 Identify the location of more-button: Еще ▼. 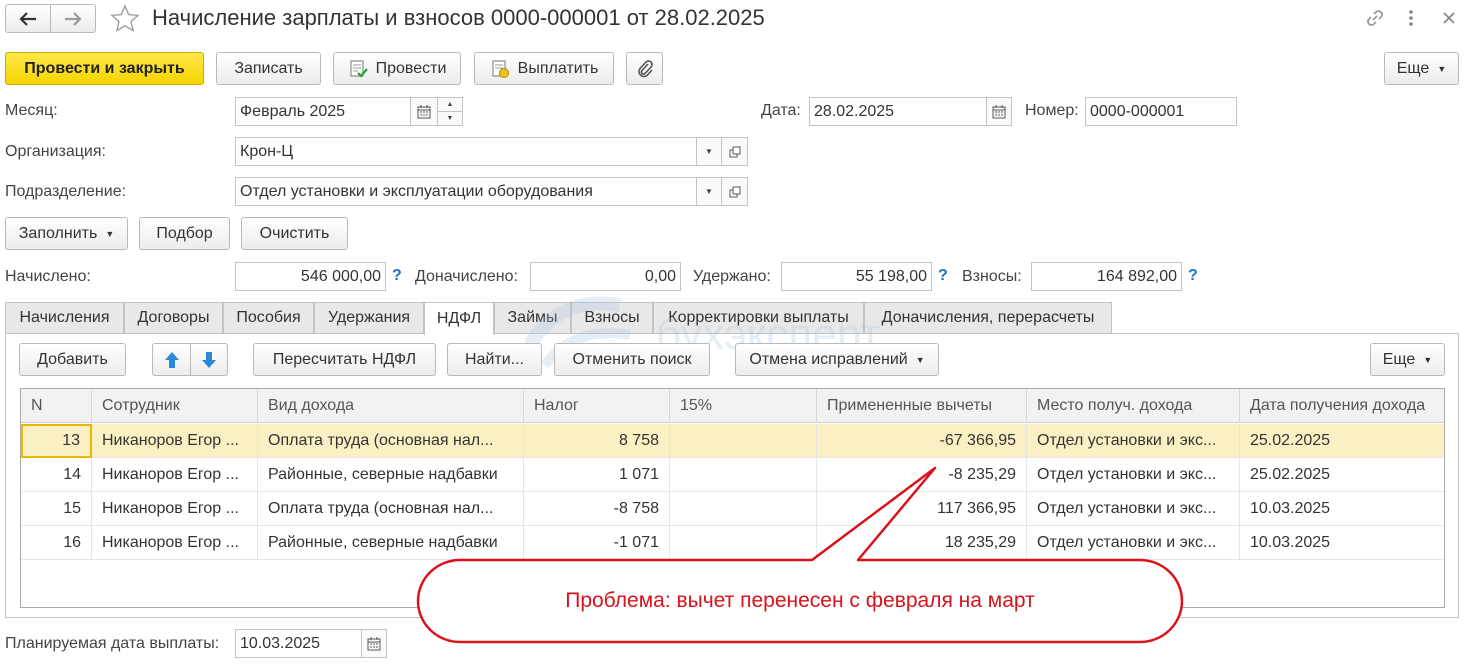
(1421, 68).